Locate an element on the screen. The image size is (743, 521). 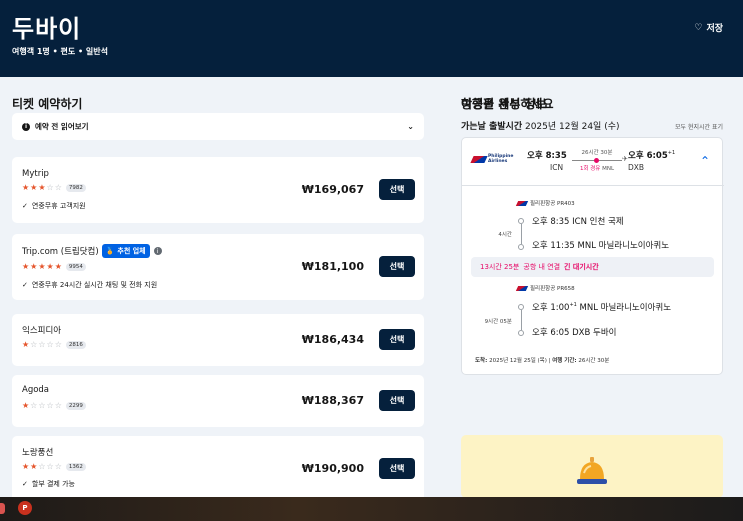
promo-banner is located at coordinates (592, 466).